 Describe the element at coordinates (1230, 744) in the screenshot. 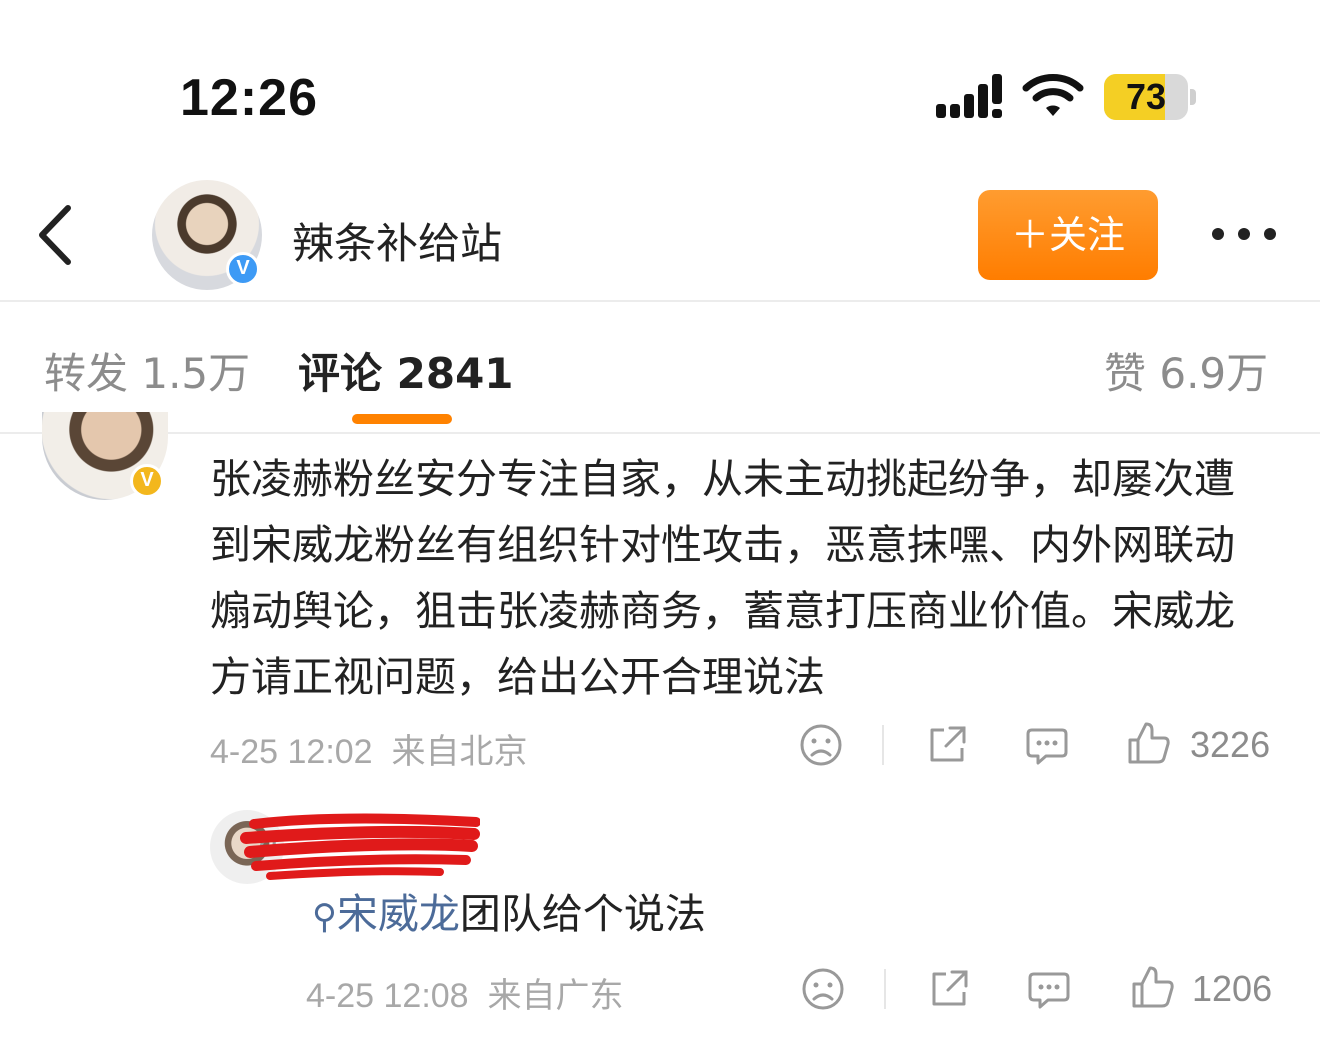

I see `like-count: 3226` at that location.